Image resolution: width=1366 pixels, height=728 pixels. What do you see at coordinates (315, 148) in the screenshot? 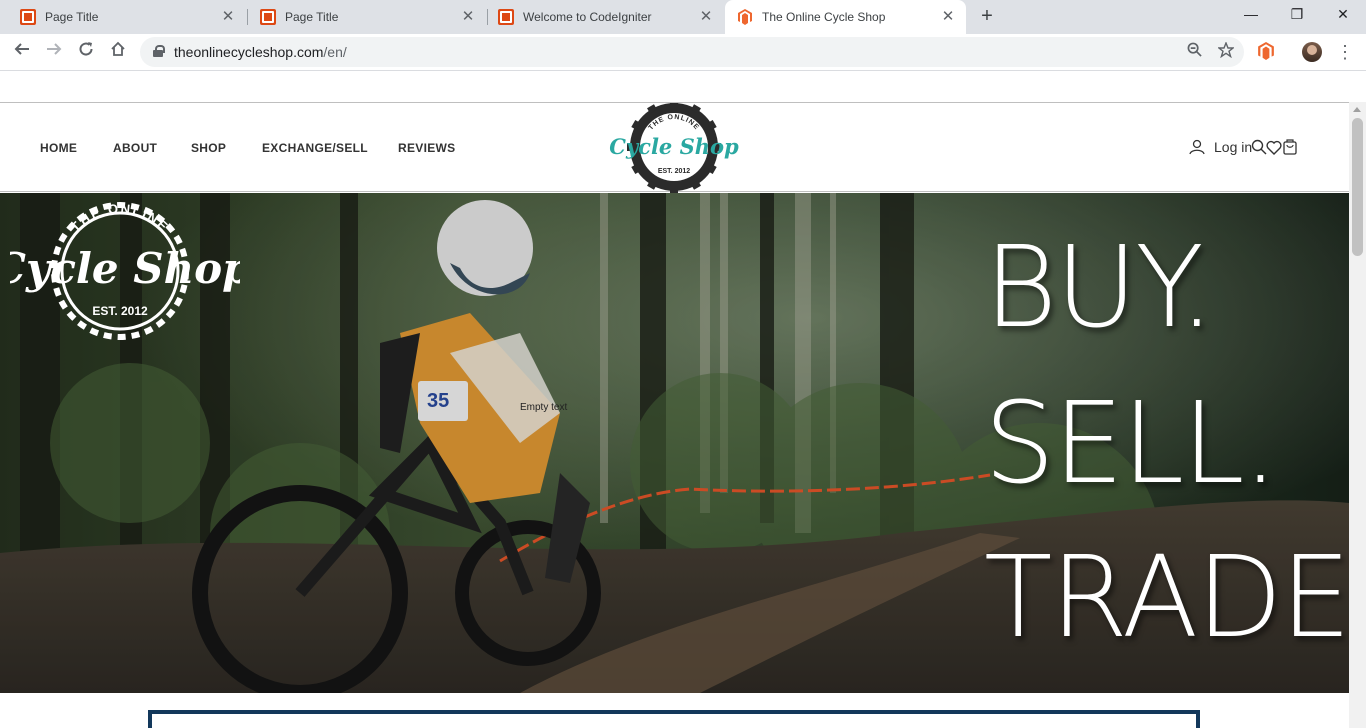
I see `nav-exchange-sell: EXCHANGE/SELL` at bounding box center [315, 148].